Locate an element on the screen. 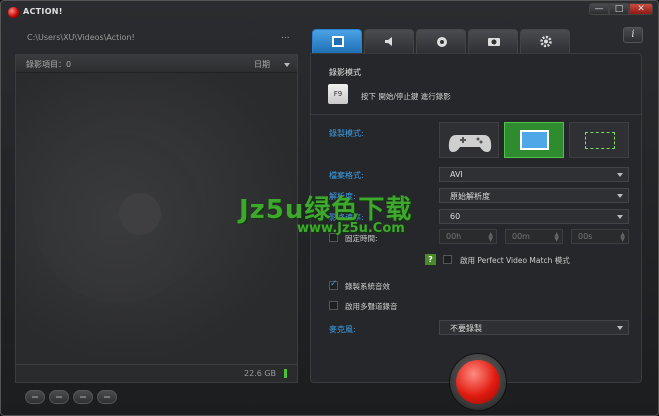 The width and height of the screenshot is (659, 416). camera-icon is located at coordinates (494, 42).